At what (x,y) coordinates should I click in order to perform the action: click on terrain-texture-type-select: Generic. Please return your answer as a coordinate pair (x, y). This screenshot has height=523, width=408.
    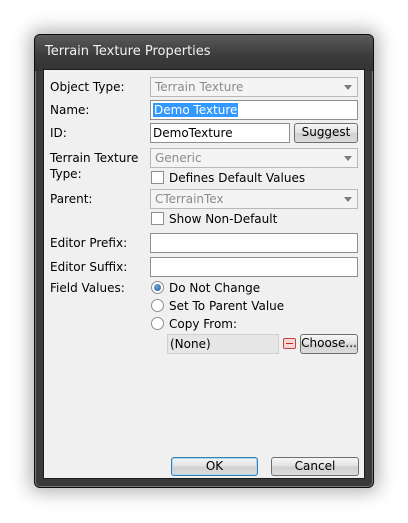
    Looking at the image, I should click on (254, 158).